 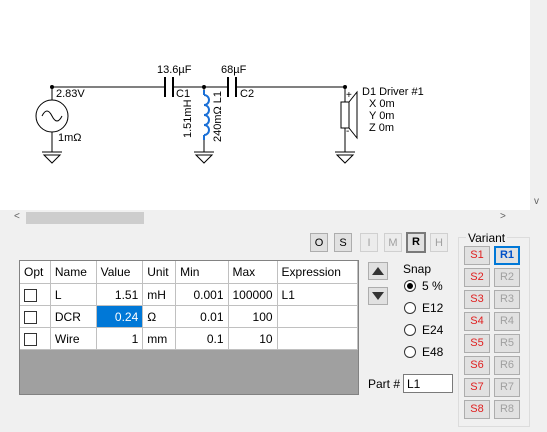 What do you see at coordinates (253, 316) in the screenshot?
I see `max-cell: 100` at bounding box center [253, 316].